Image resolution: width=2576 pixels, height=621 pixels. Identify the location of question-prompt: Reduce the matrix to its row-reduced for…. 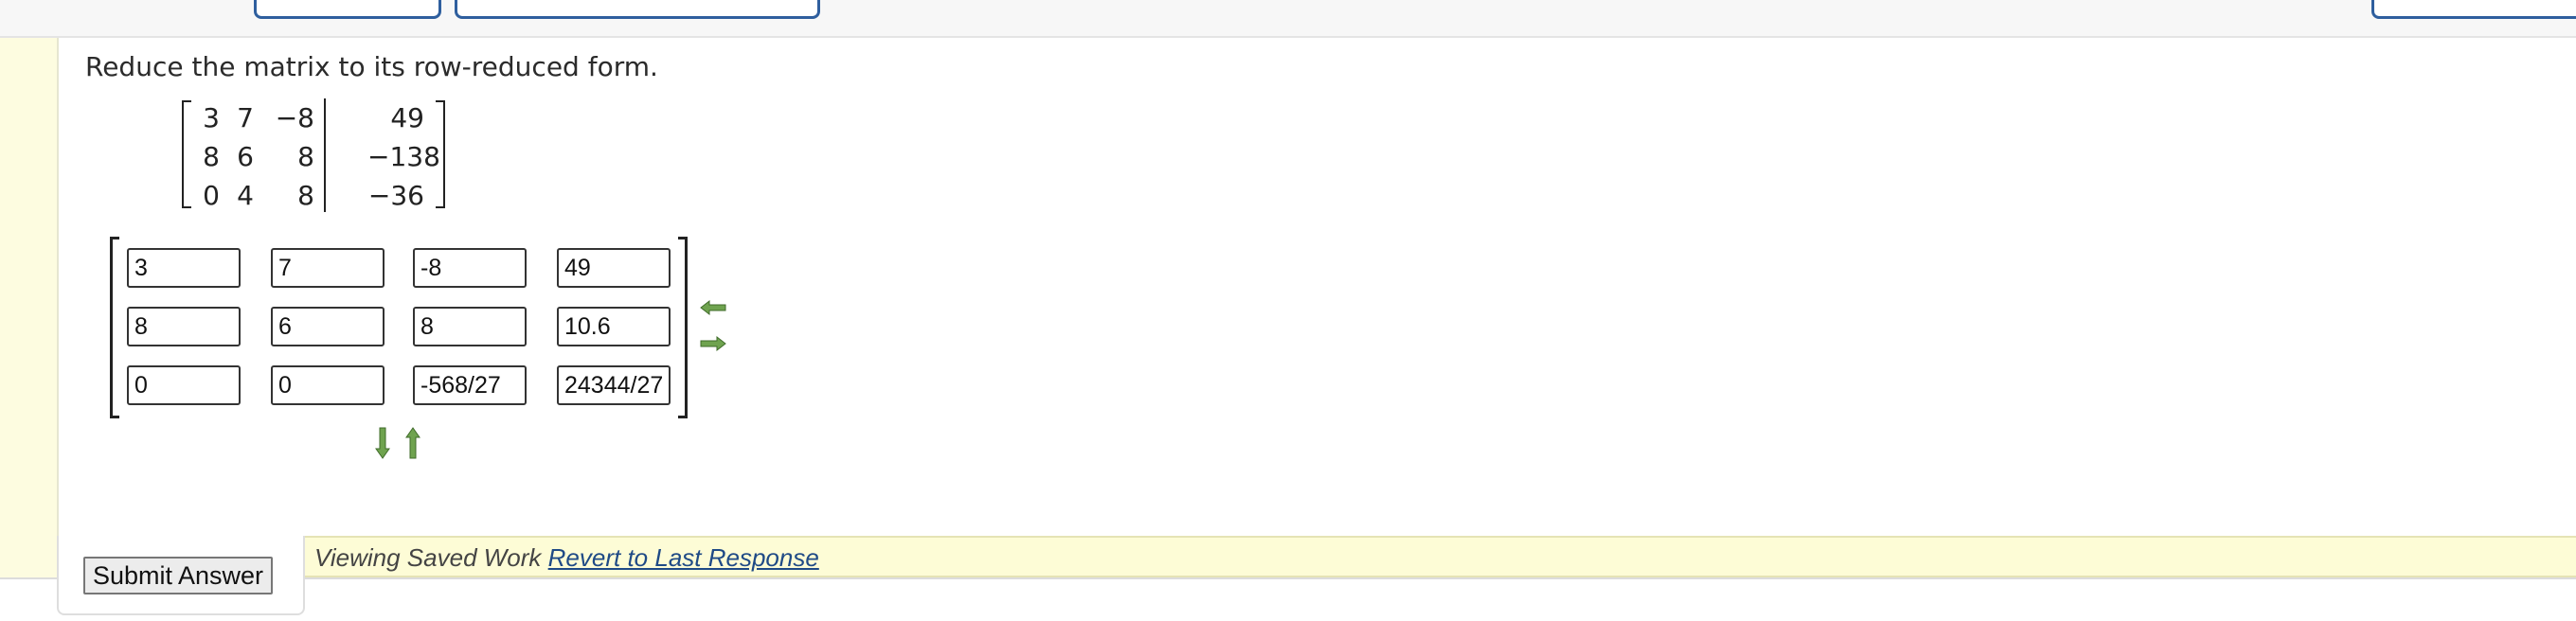
(371, 66).